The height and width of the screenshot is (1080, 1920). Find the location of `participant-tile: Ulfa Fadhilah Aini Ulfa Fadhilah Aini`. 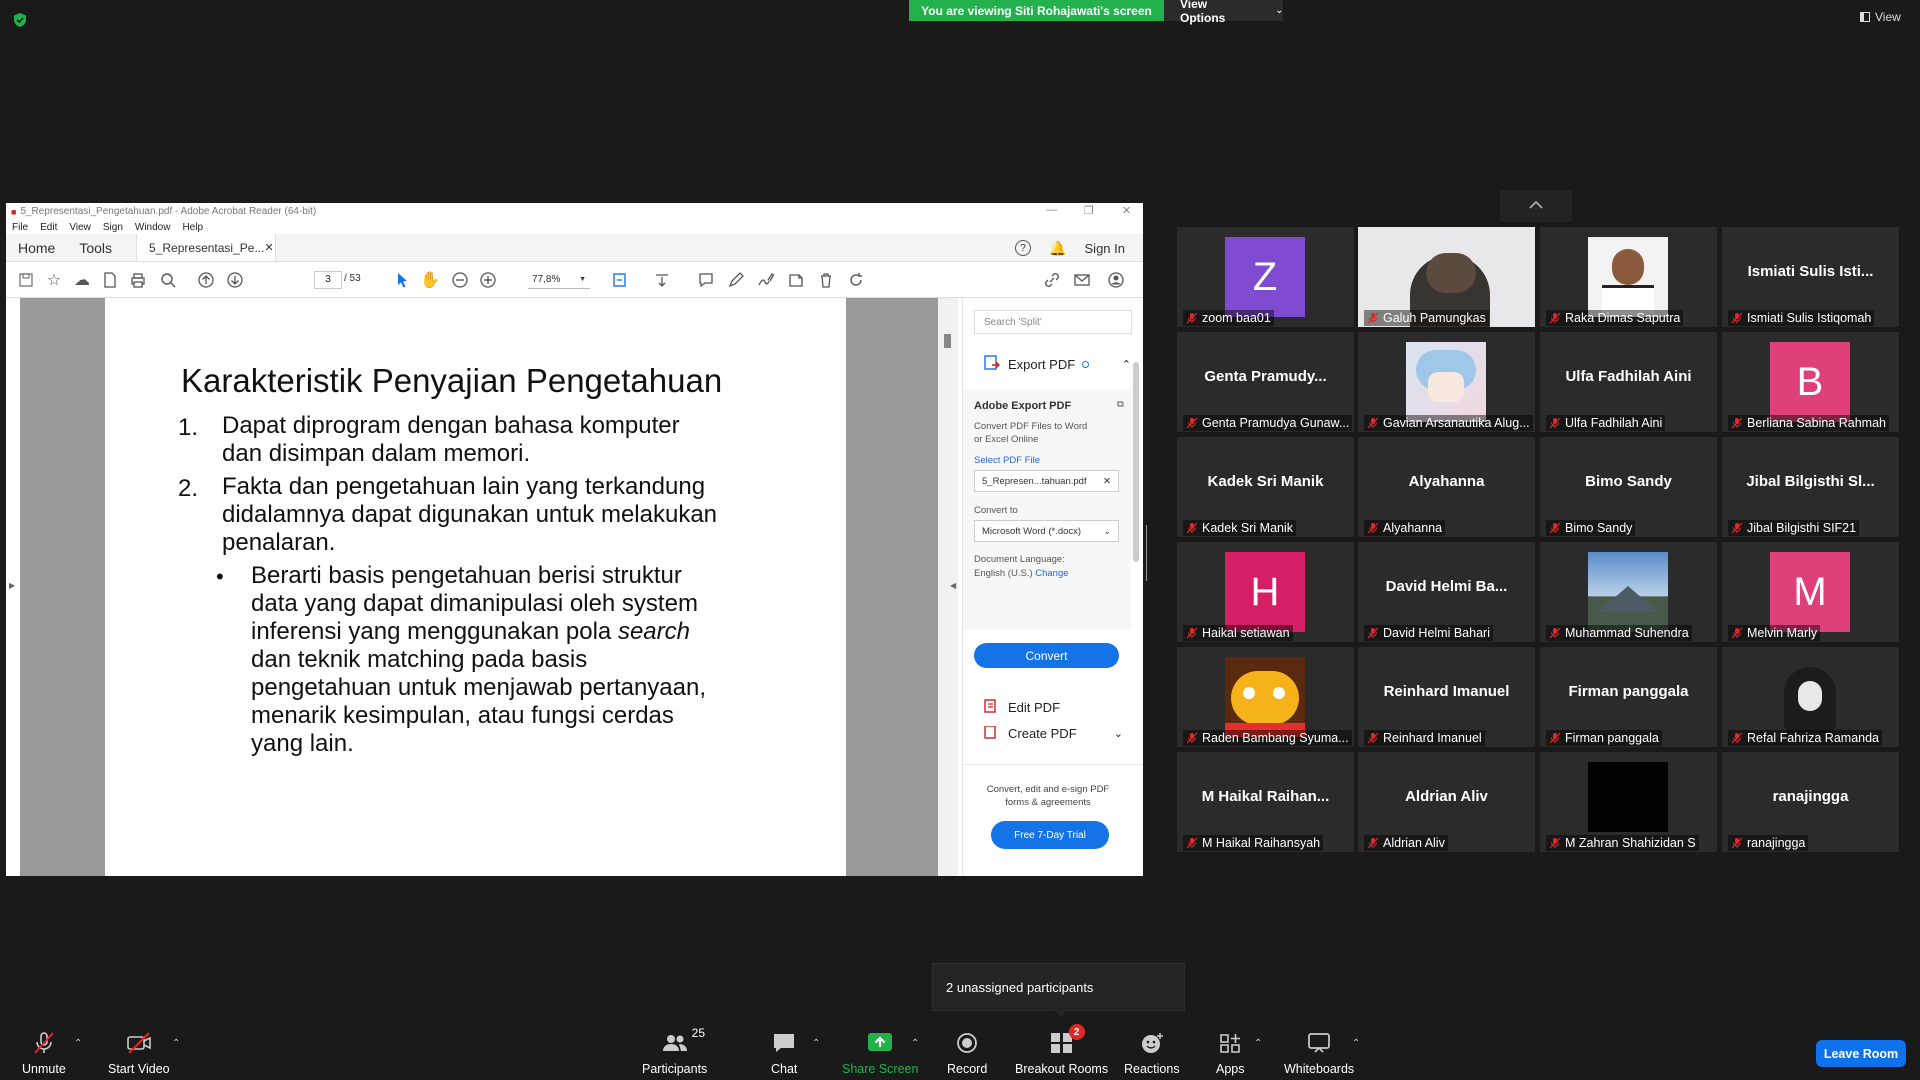

participant-tile: Ulfa Fadhilah Aini Ulfa Fadhilah Aini is located at coordinates (1628, 382).